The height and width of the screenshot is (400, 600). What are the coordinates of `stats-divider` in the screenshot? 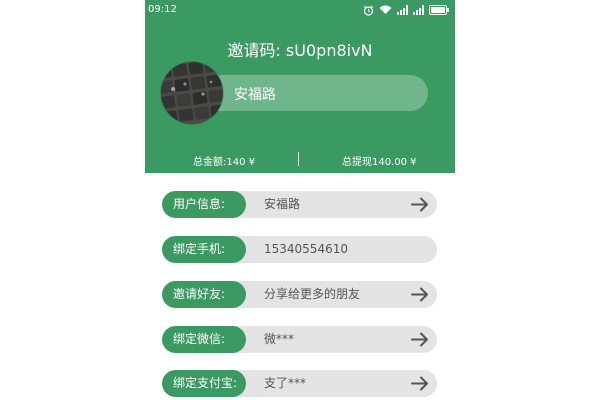 It's located at (298, 159).